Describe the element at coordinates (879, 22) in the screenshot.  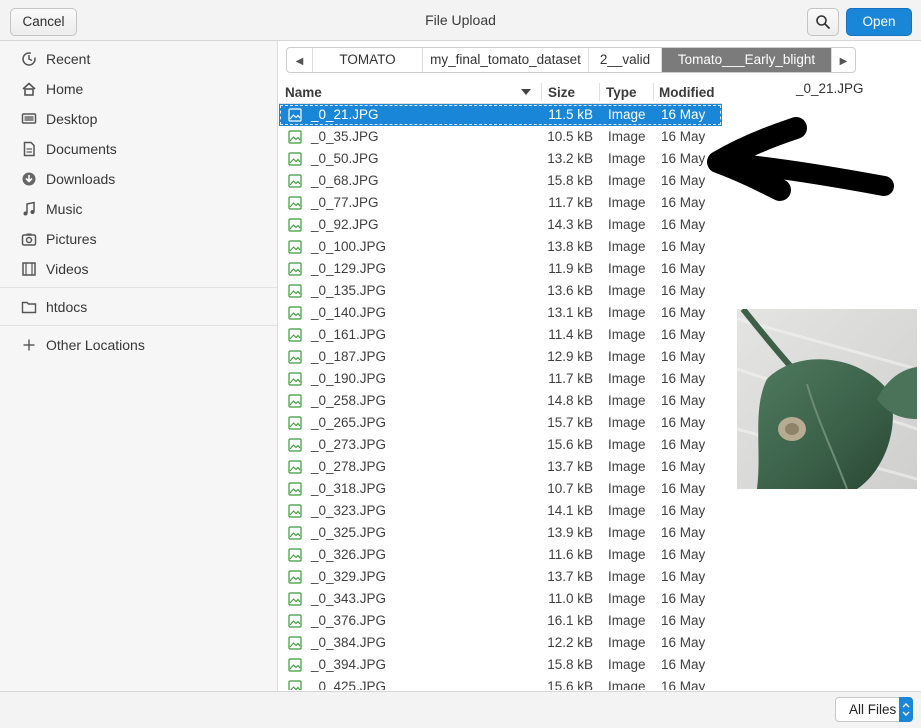
I see `open-button: Open` at that location.